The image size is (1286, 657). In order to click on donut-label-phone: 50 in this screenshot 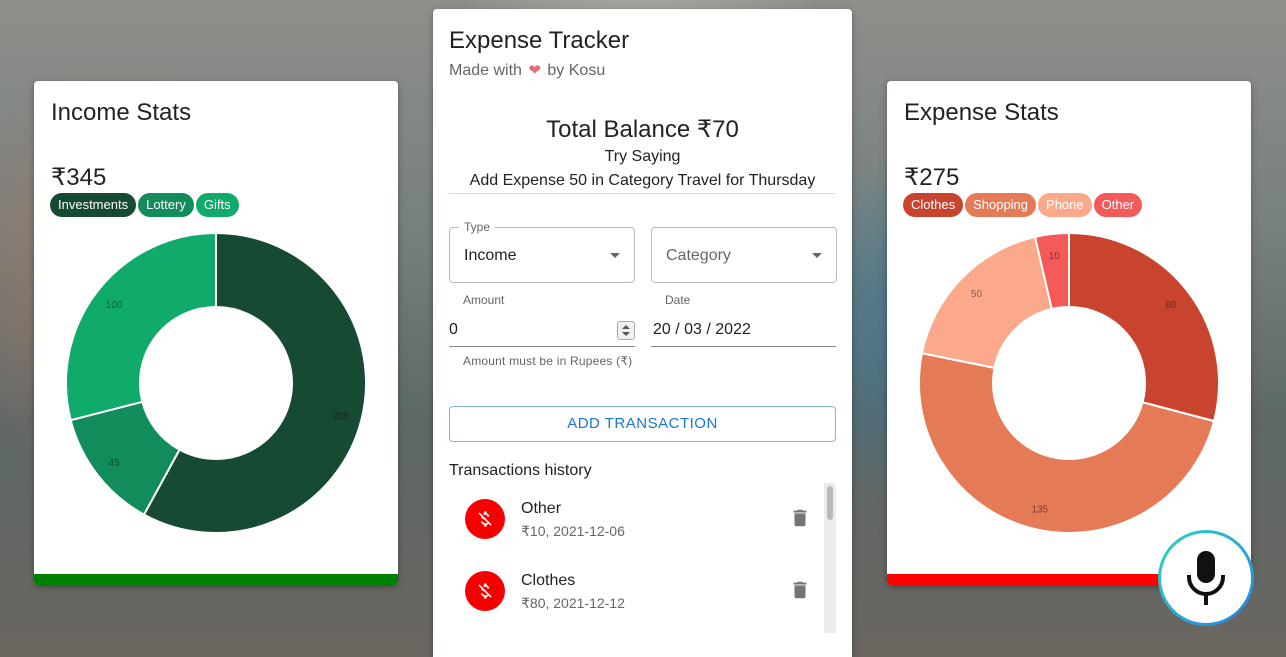, I will do `click(977, 294)`.